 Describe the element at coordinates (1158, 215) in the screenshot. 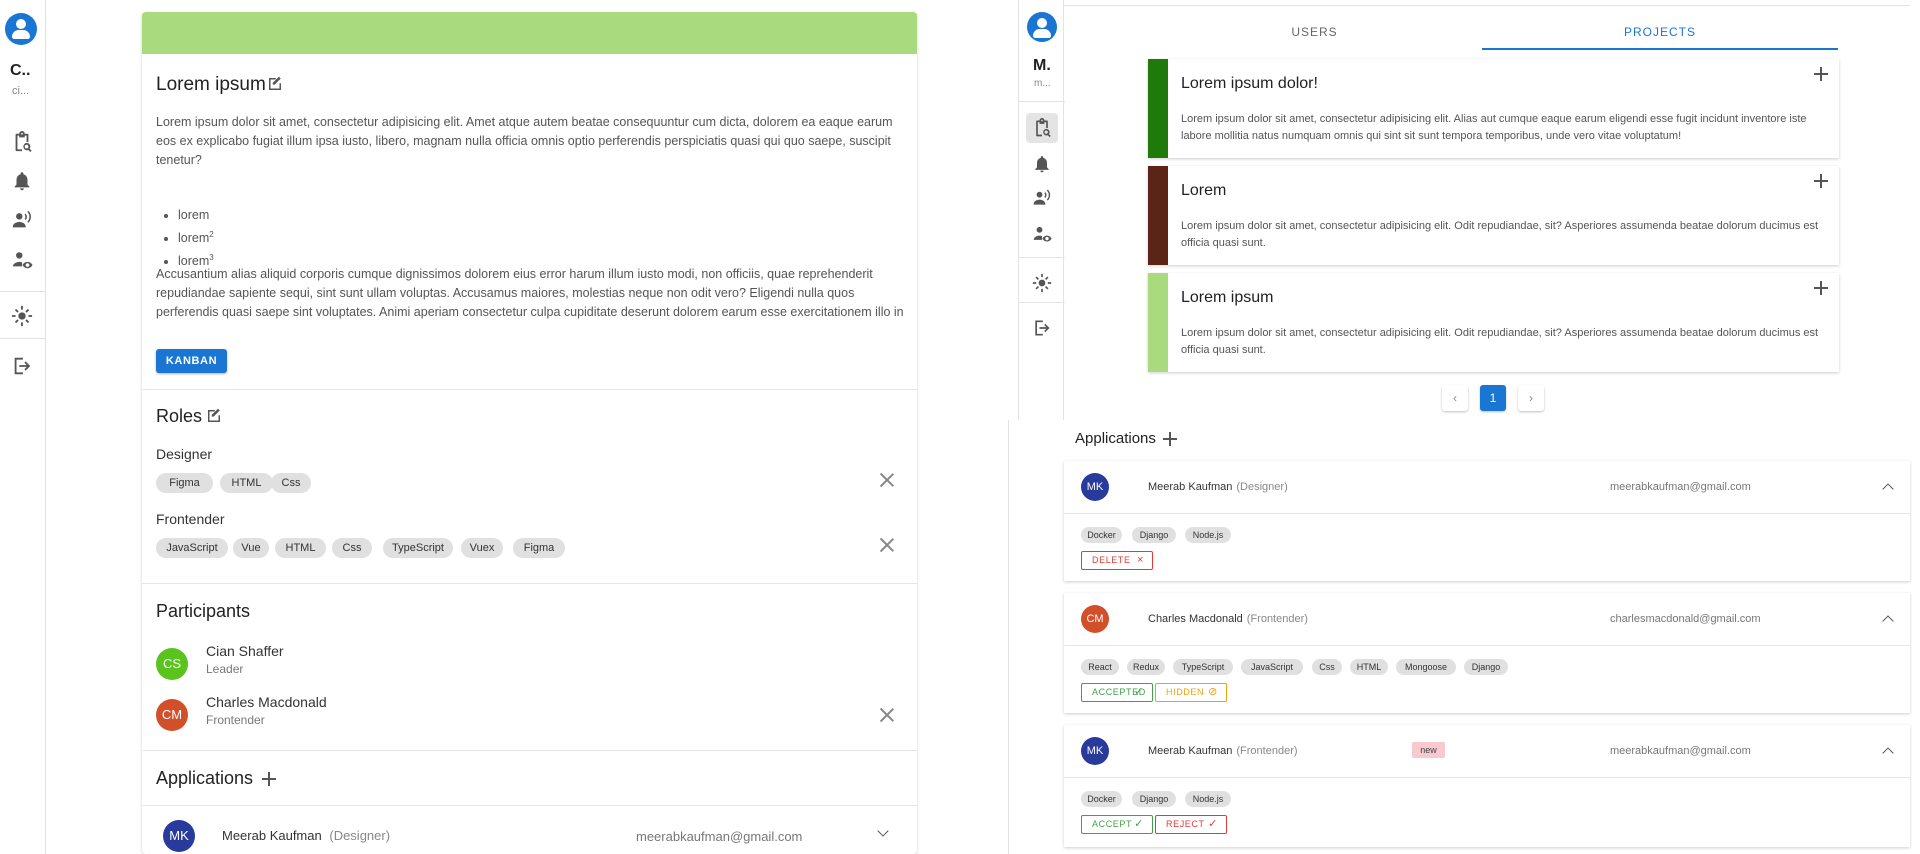

I see `project-color-bar` at that location.